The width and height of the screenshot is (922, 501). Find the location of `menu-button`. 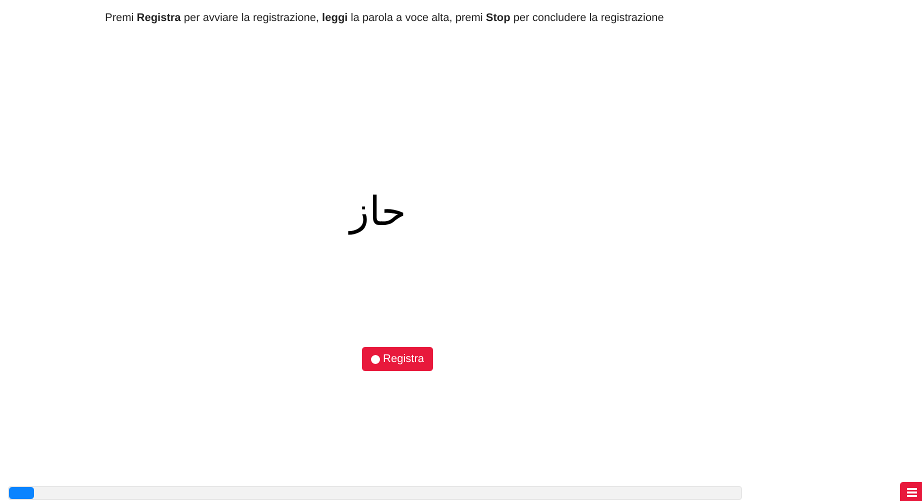

menu-button is located at coordinates (911, 491).